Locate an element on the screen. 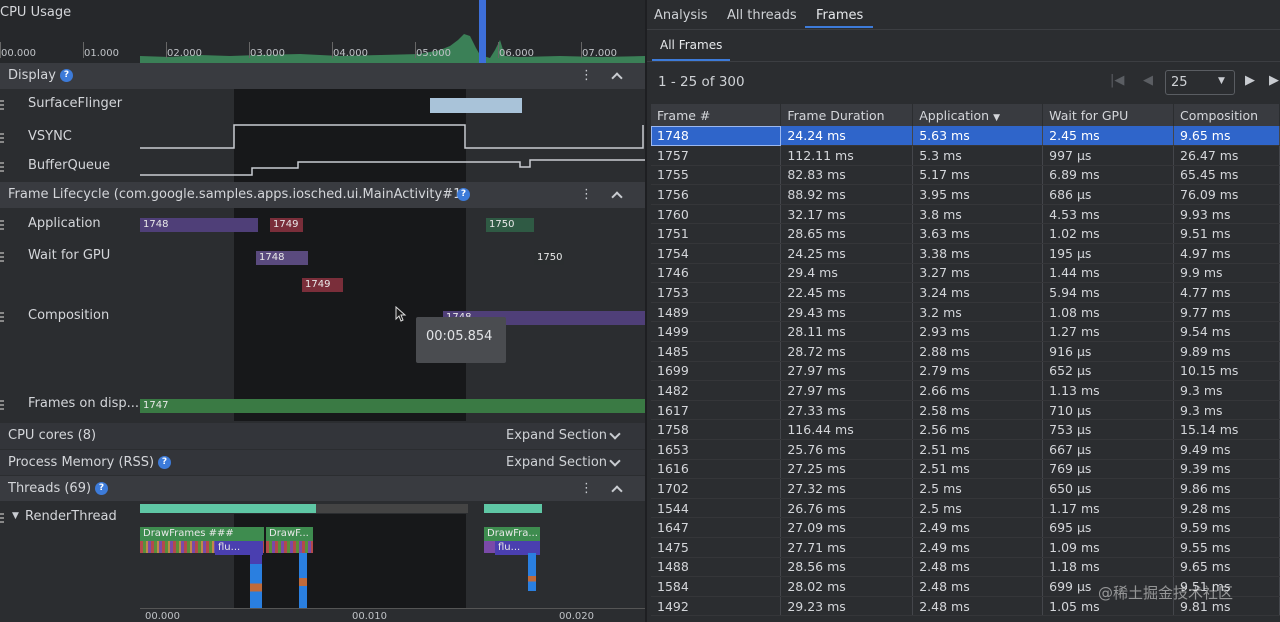 This screenshot has width=1280, height=622. table-row: 1482 27.97 ms 2.66 ms 1.13 ms 9.3 ms is located at coordinates (965, 390).